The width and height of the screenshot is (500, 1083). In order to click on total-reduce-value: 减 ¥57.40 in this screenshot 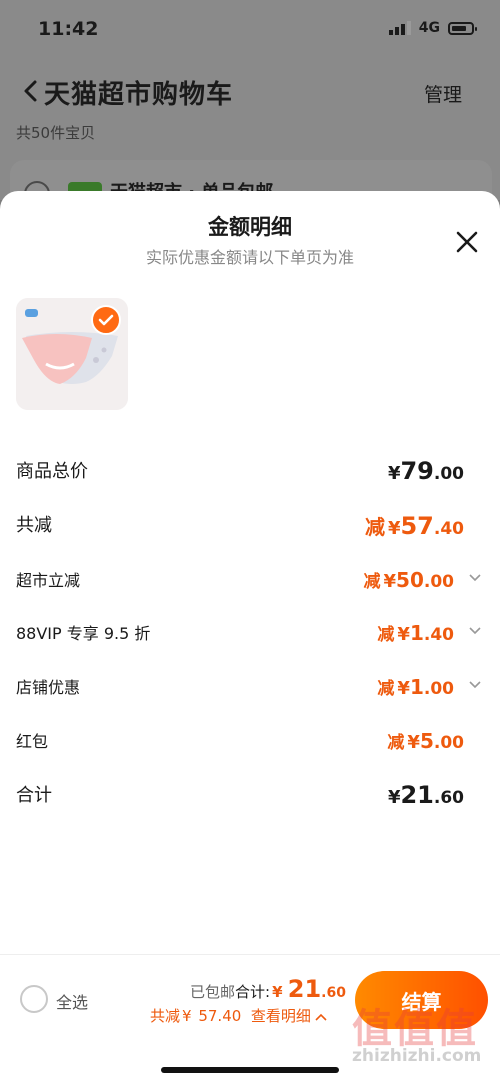, I will do `click(414, 526)`.